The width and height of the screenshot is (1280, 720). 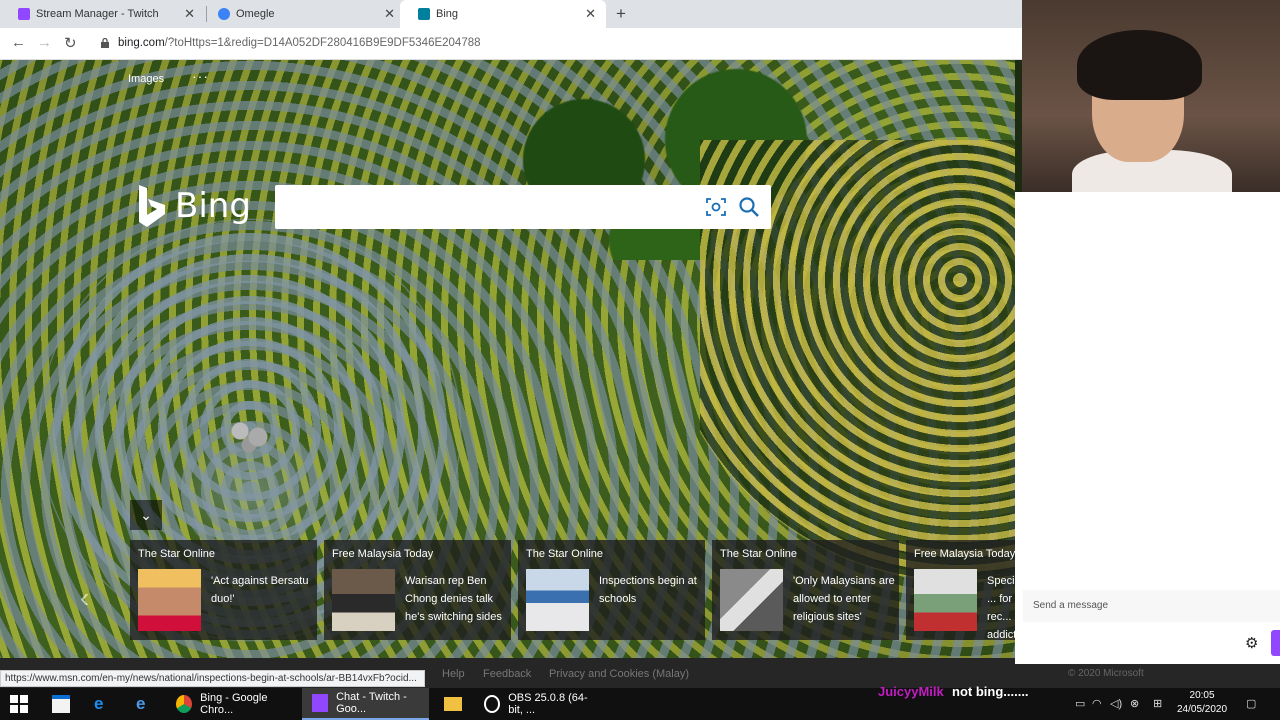 I want to click on notifications-icon: ▢, so click(x=1251, y=703).